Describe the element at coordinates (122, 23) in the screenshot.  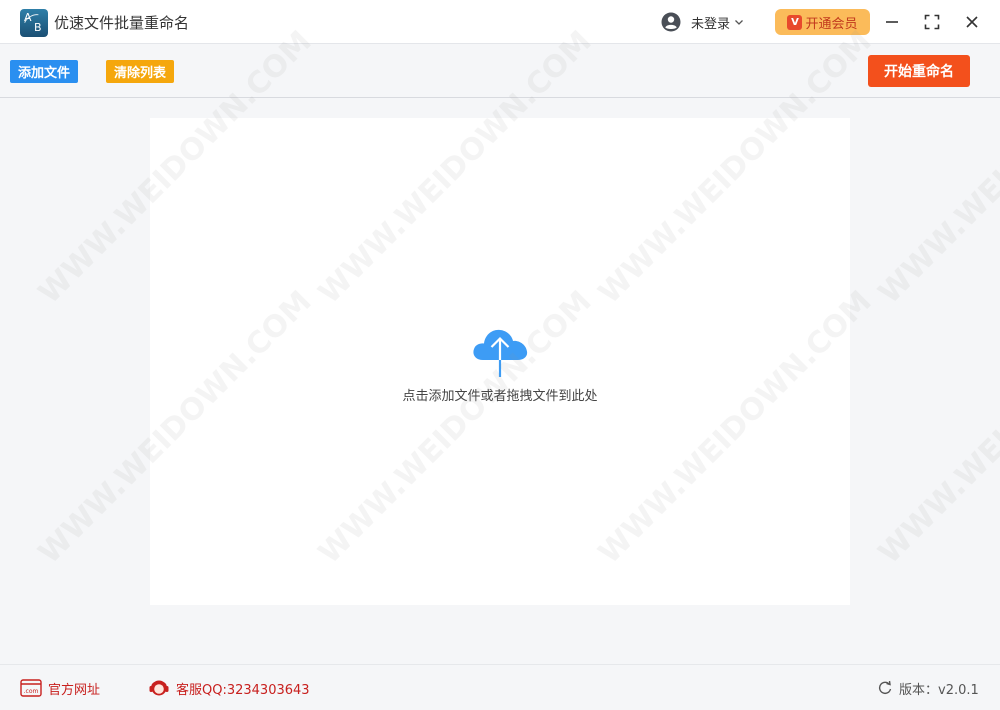
I see `app-title: 优速文件批量重命名` at that location.